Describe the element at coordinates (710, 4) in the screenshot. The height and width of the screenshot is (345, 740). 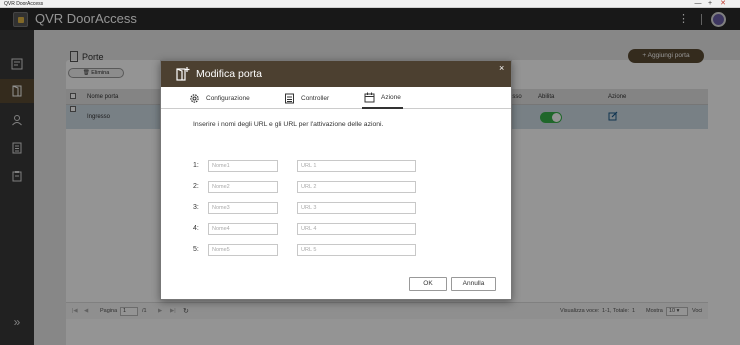
I see `maximize-button: +` at that location.